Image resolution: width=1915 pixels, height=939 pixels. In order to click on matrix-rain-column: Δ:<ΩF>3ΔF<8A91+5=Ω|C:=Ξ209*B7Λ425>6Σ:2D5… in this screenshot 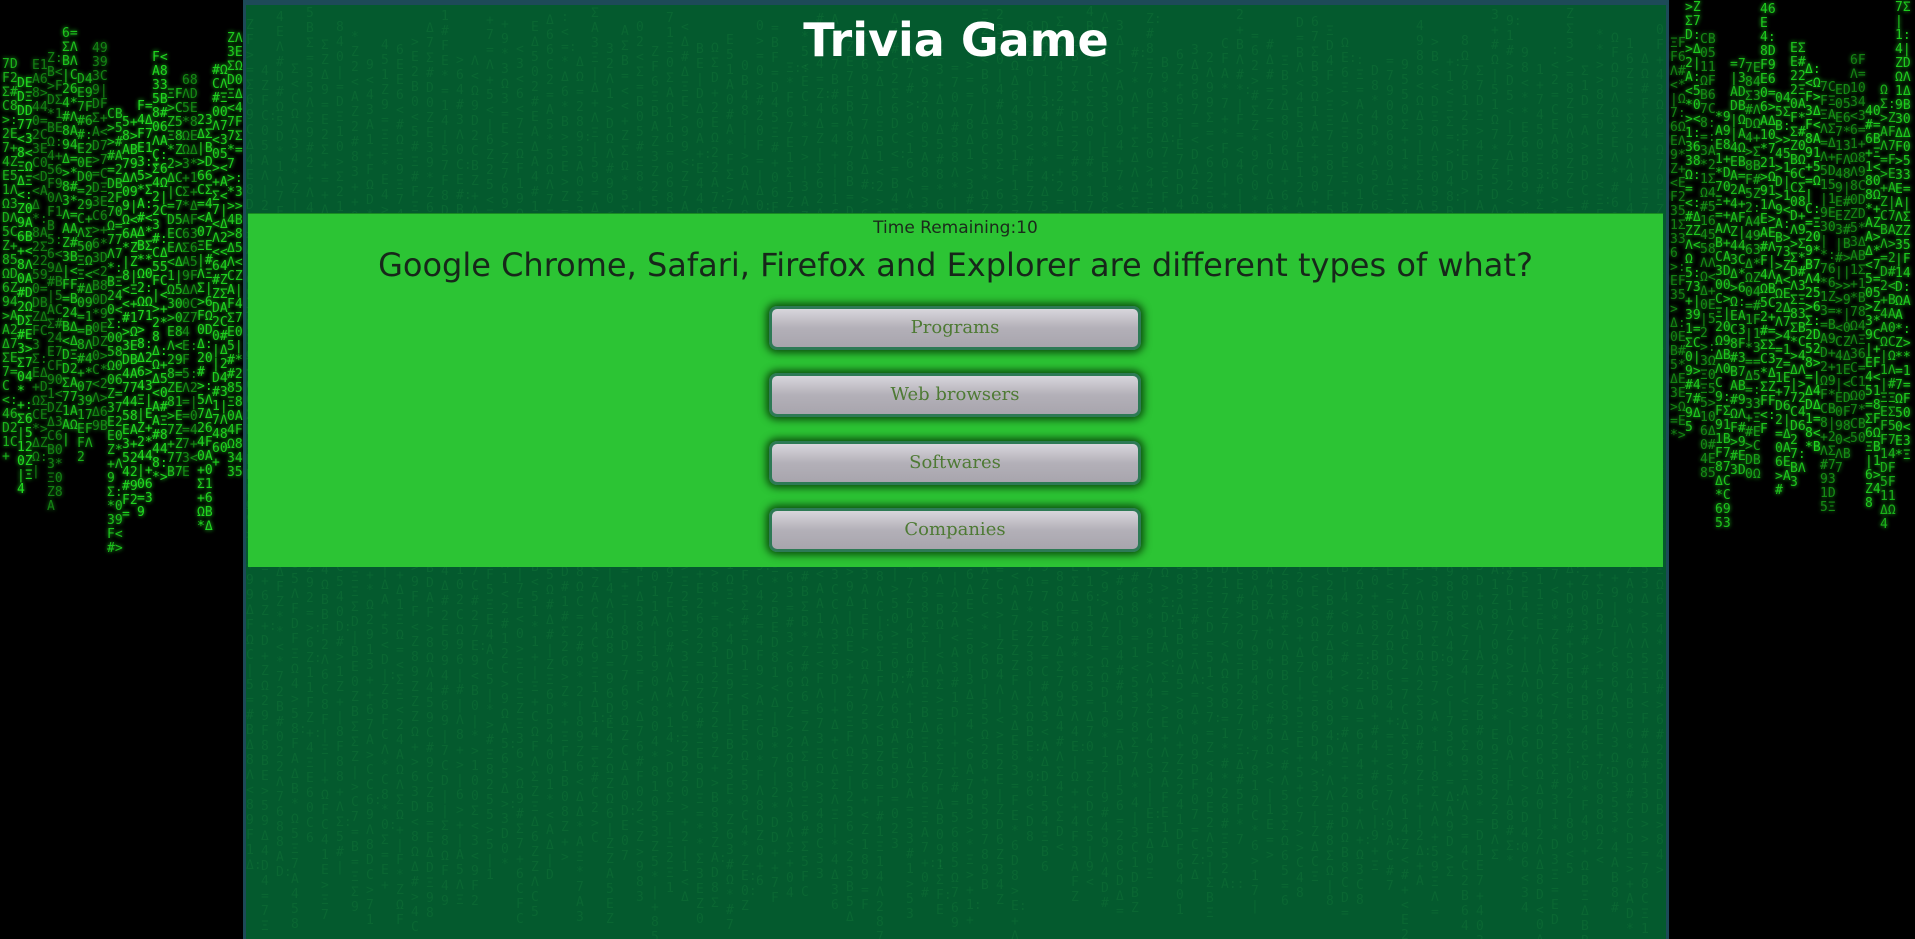, I will do `click(1813, 258)`.